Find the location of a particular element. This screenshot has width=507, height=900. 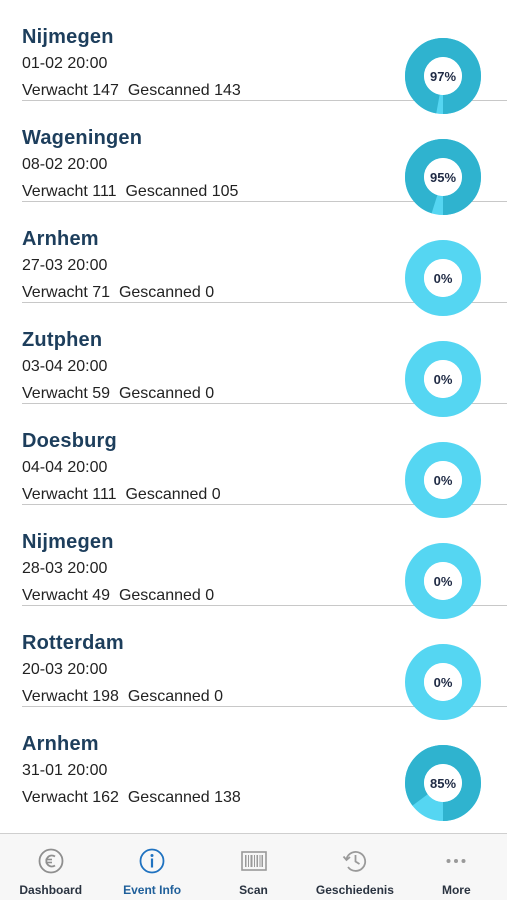

event-datetime: 04-04 20:00 is located at coordinates (65, 467).